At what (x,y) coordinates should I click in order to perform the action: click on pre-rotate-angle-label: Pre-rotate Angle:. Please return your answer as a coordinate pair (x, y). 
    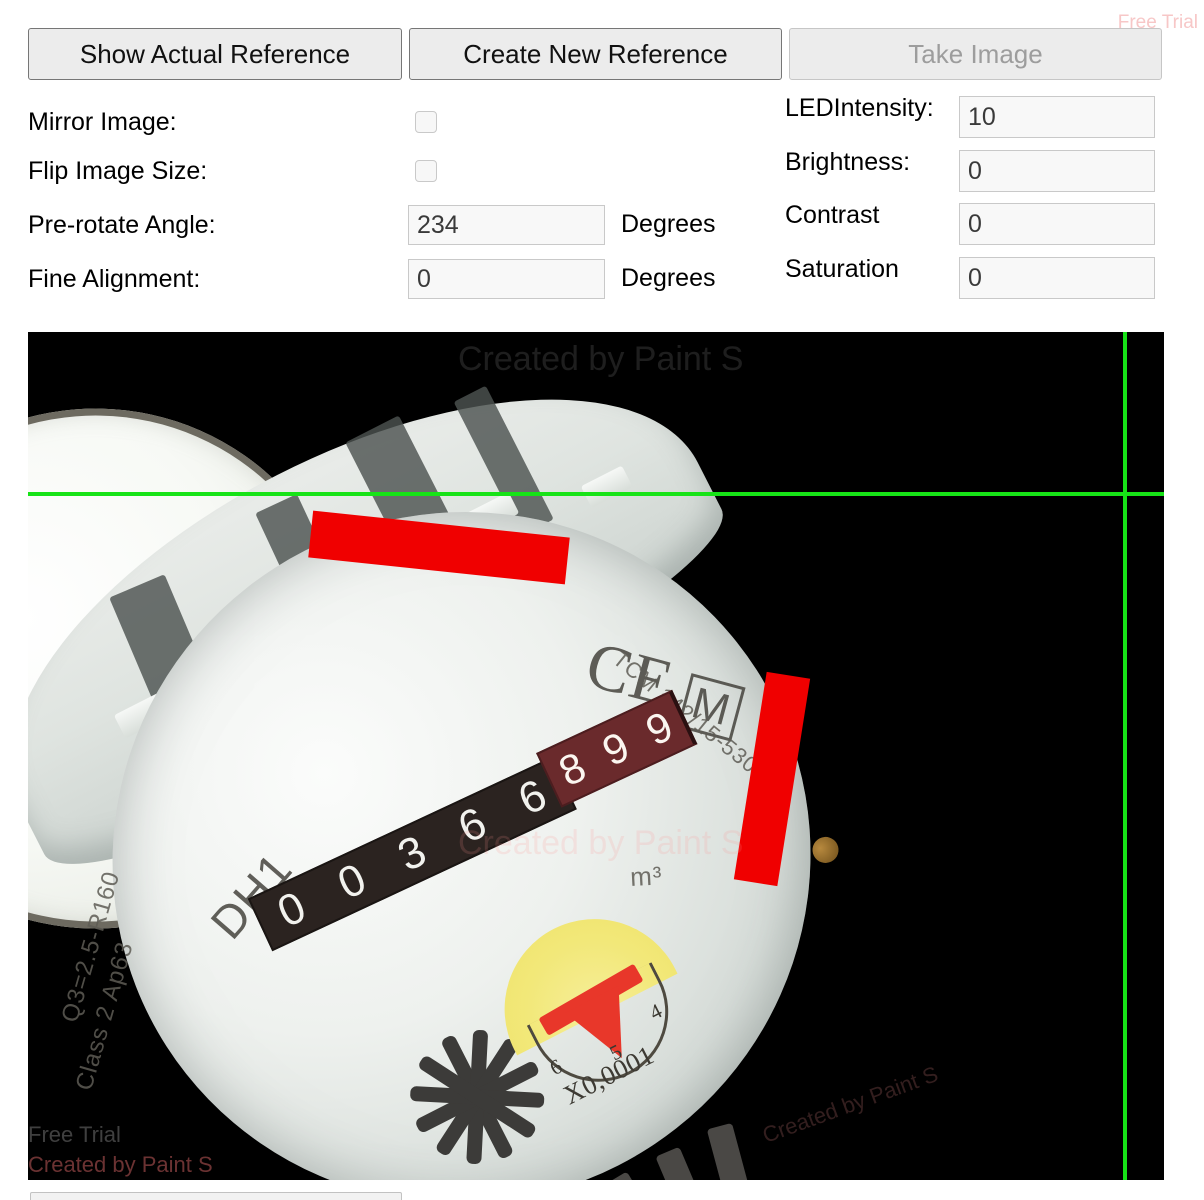
    Looking at the image, I should click on (122, 225).